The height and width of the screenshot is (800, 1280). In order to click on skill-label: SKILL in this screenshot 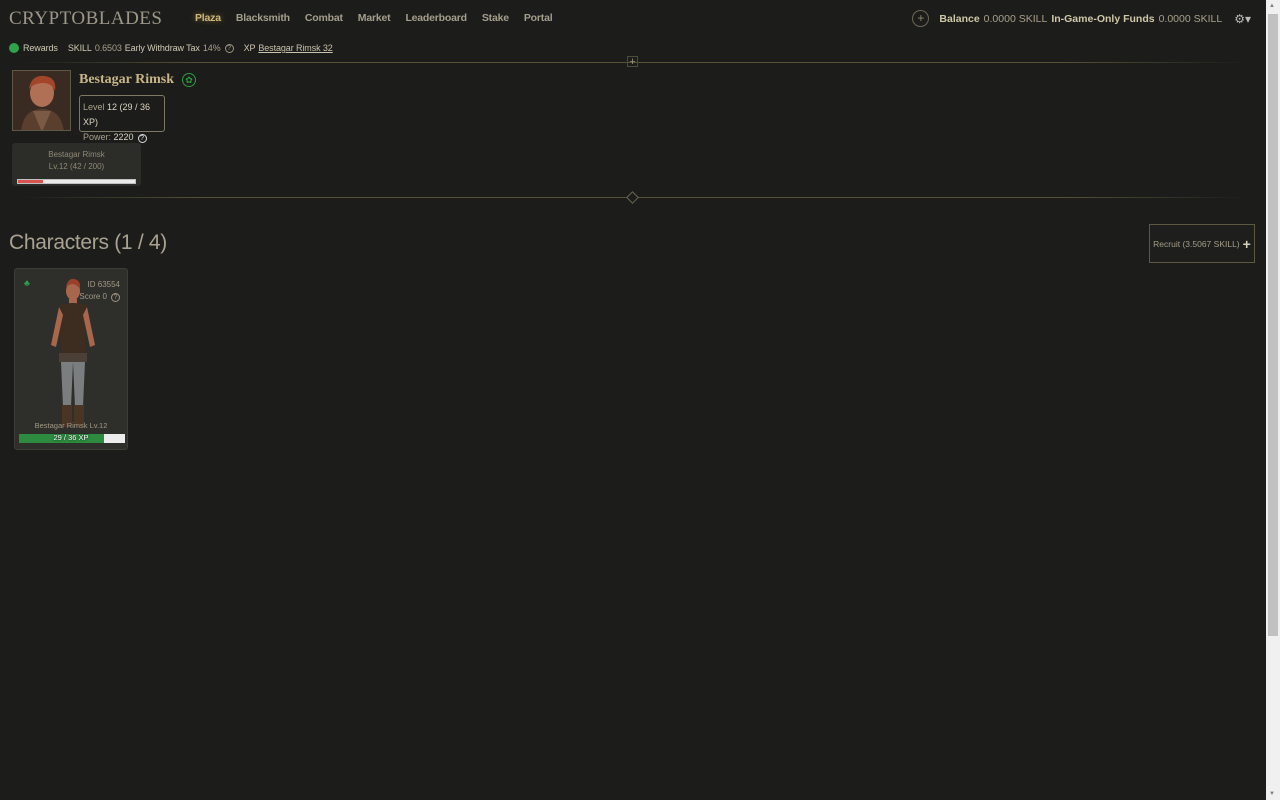, I will do `click(79, 48)`.